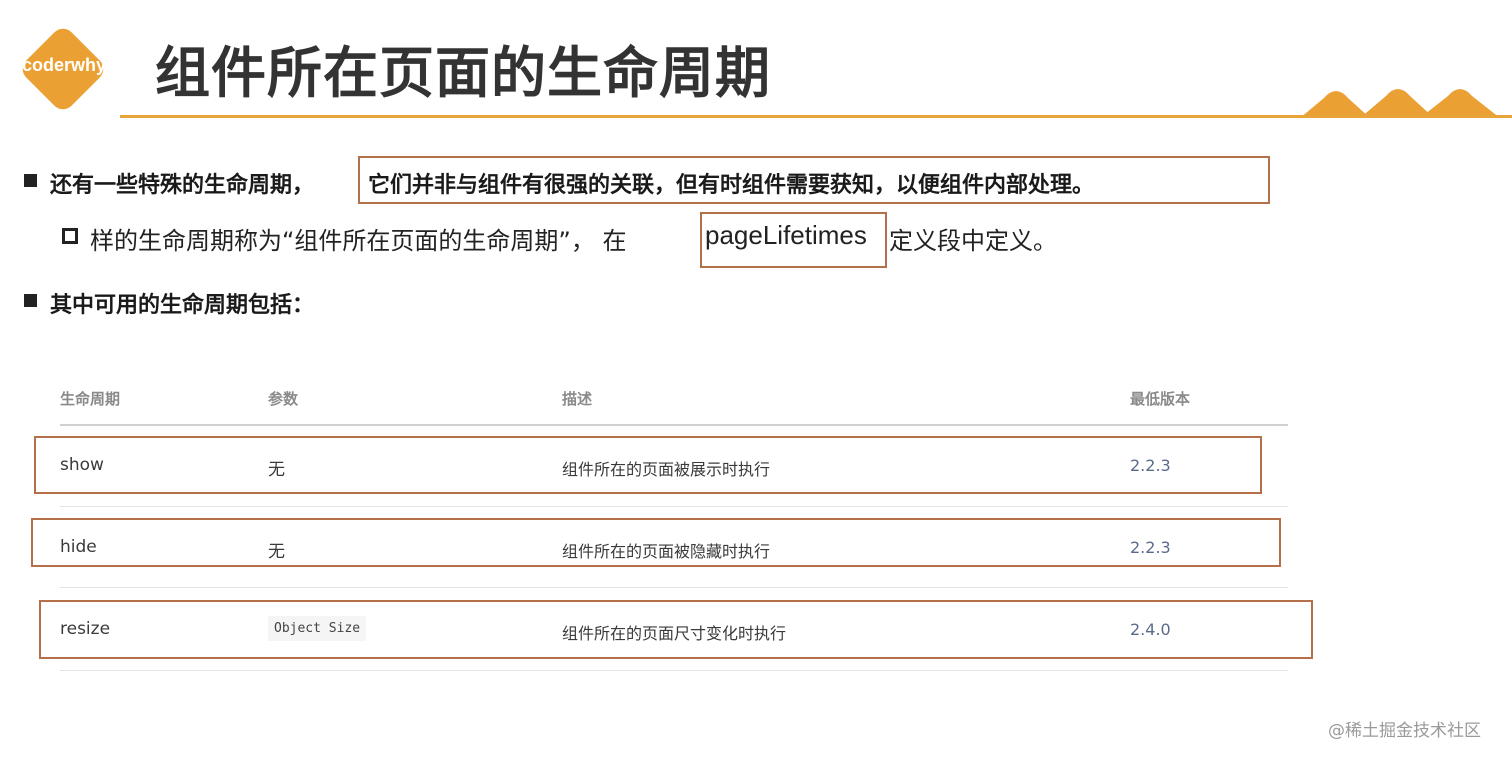 The width and height of the screenshot is (1512, 759). I want to click on table-cell-name: hide, so click(78, 547).